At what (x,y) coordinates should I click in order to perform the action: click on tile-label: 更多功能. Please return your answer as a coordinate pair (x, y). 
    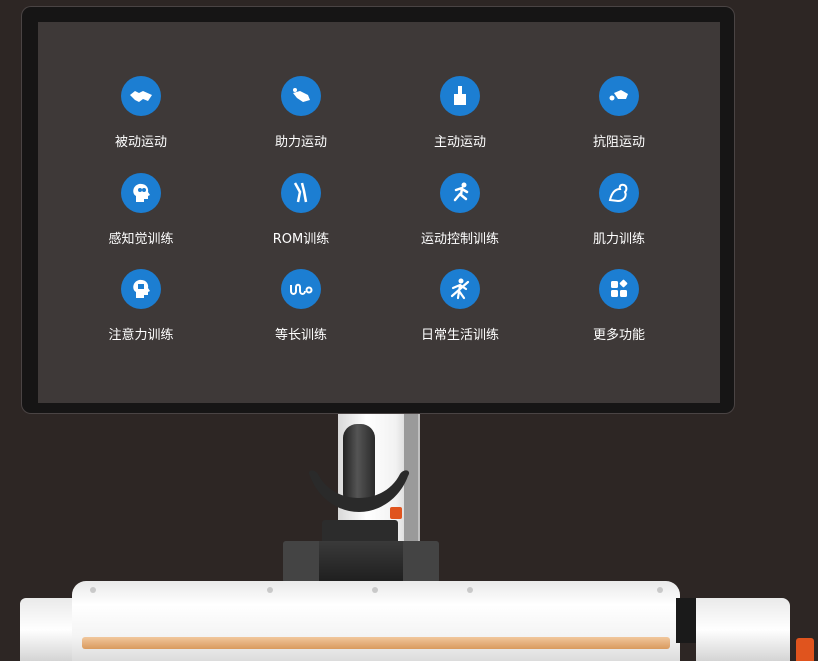
    Looking at the image, I should click on (618, 335).